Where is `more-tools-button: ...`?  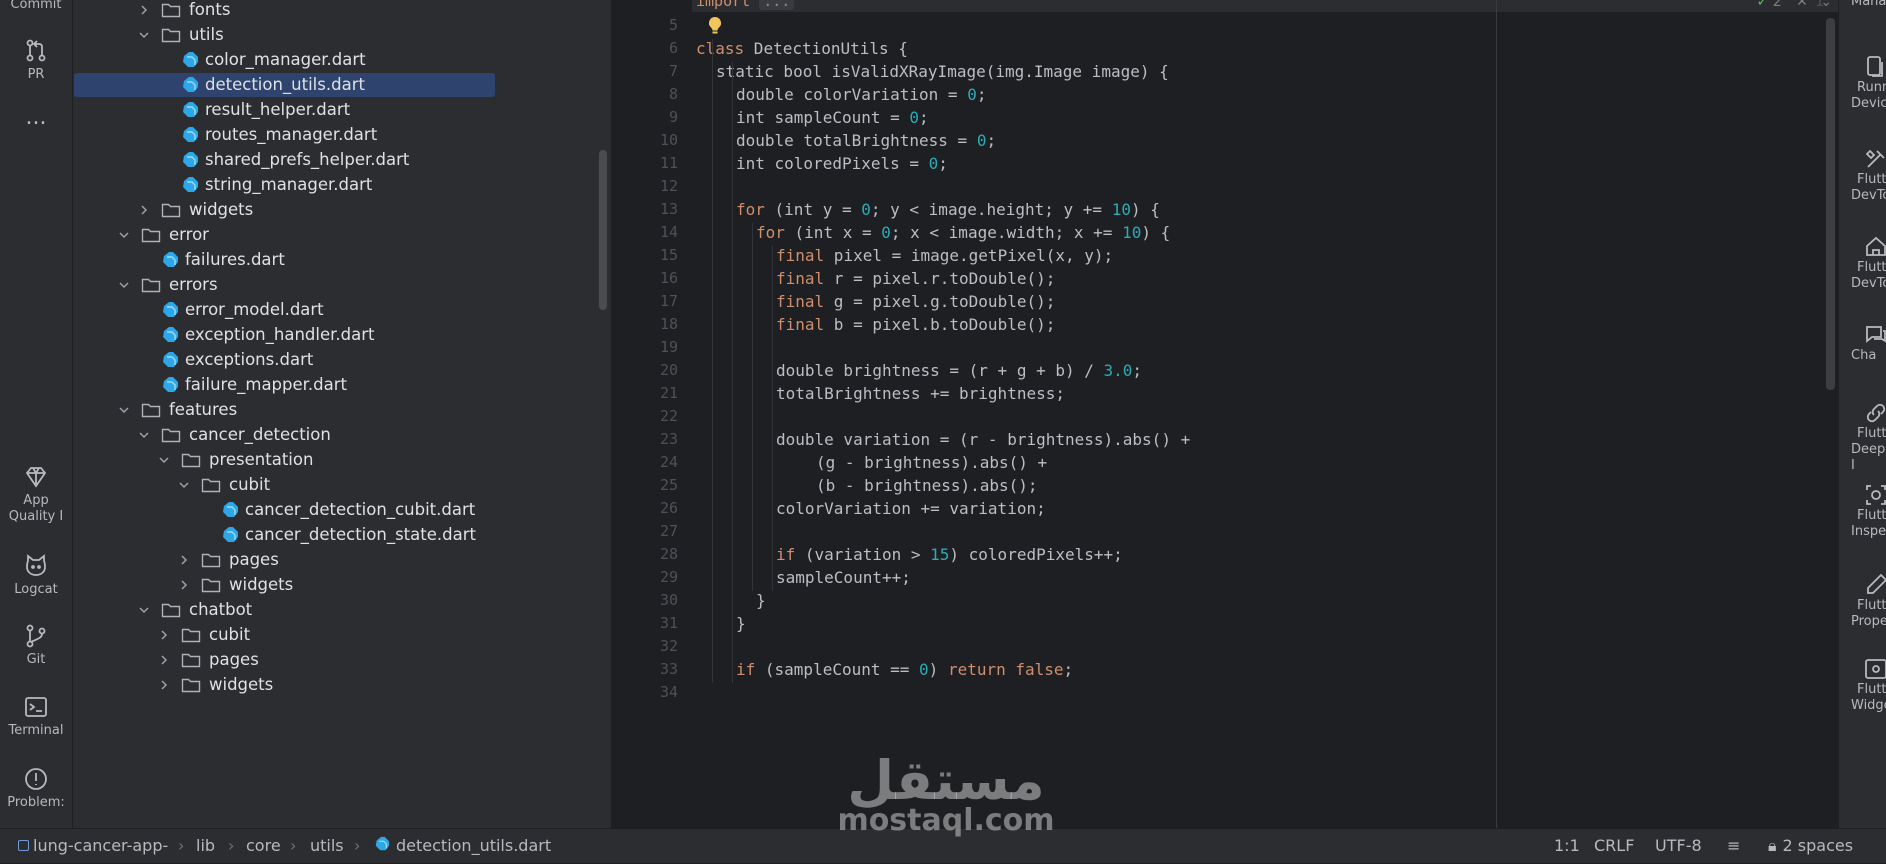 more-tools-button: ... is located at coordinates (36, 118).